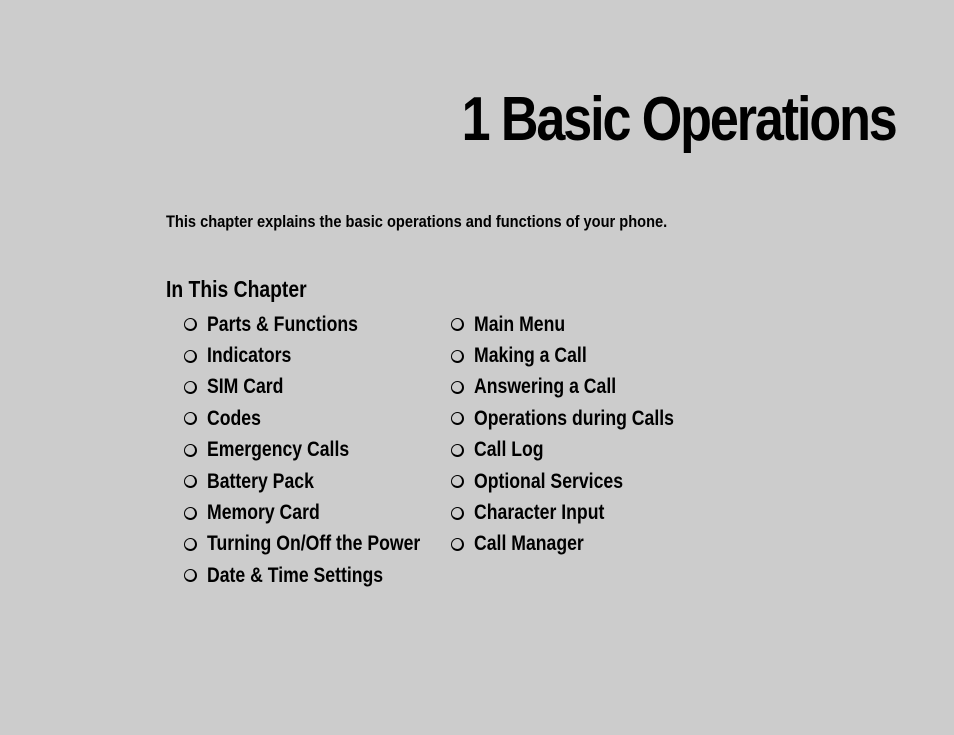 The width and height of the screenshot is (954, 735). I want to click on topic-item: Making a Call, so click(581, 355).